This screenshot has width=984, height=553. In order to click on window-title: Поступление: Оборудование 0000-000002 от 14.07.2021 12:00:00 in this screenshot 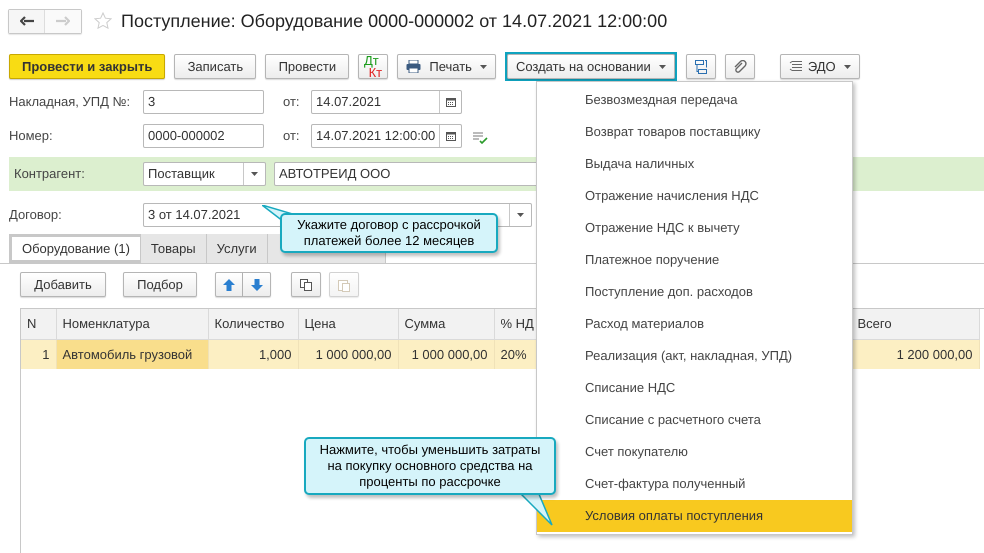, I will do `click(394, 21)`.